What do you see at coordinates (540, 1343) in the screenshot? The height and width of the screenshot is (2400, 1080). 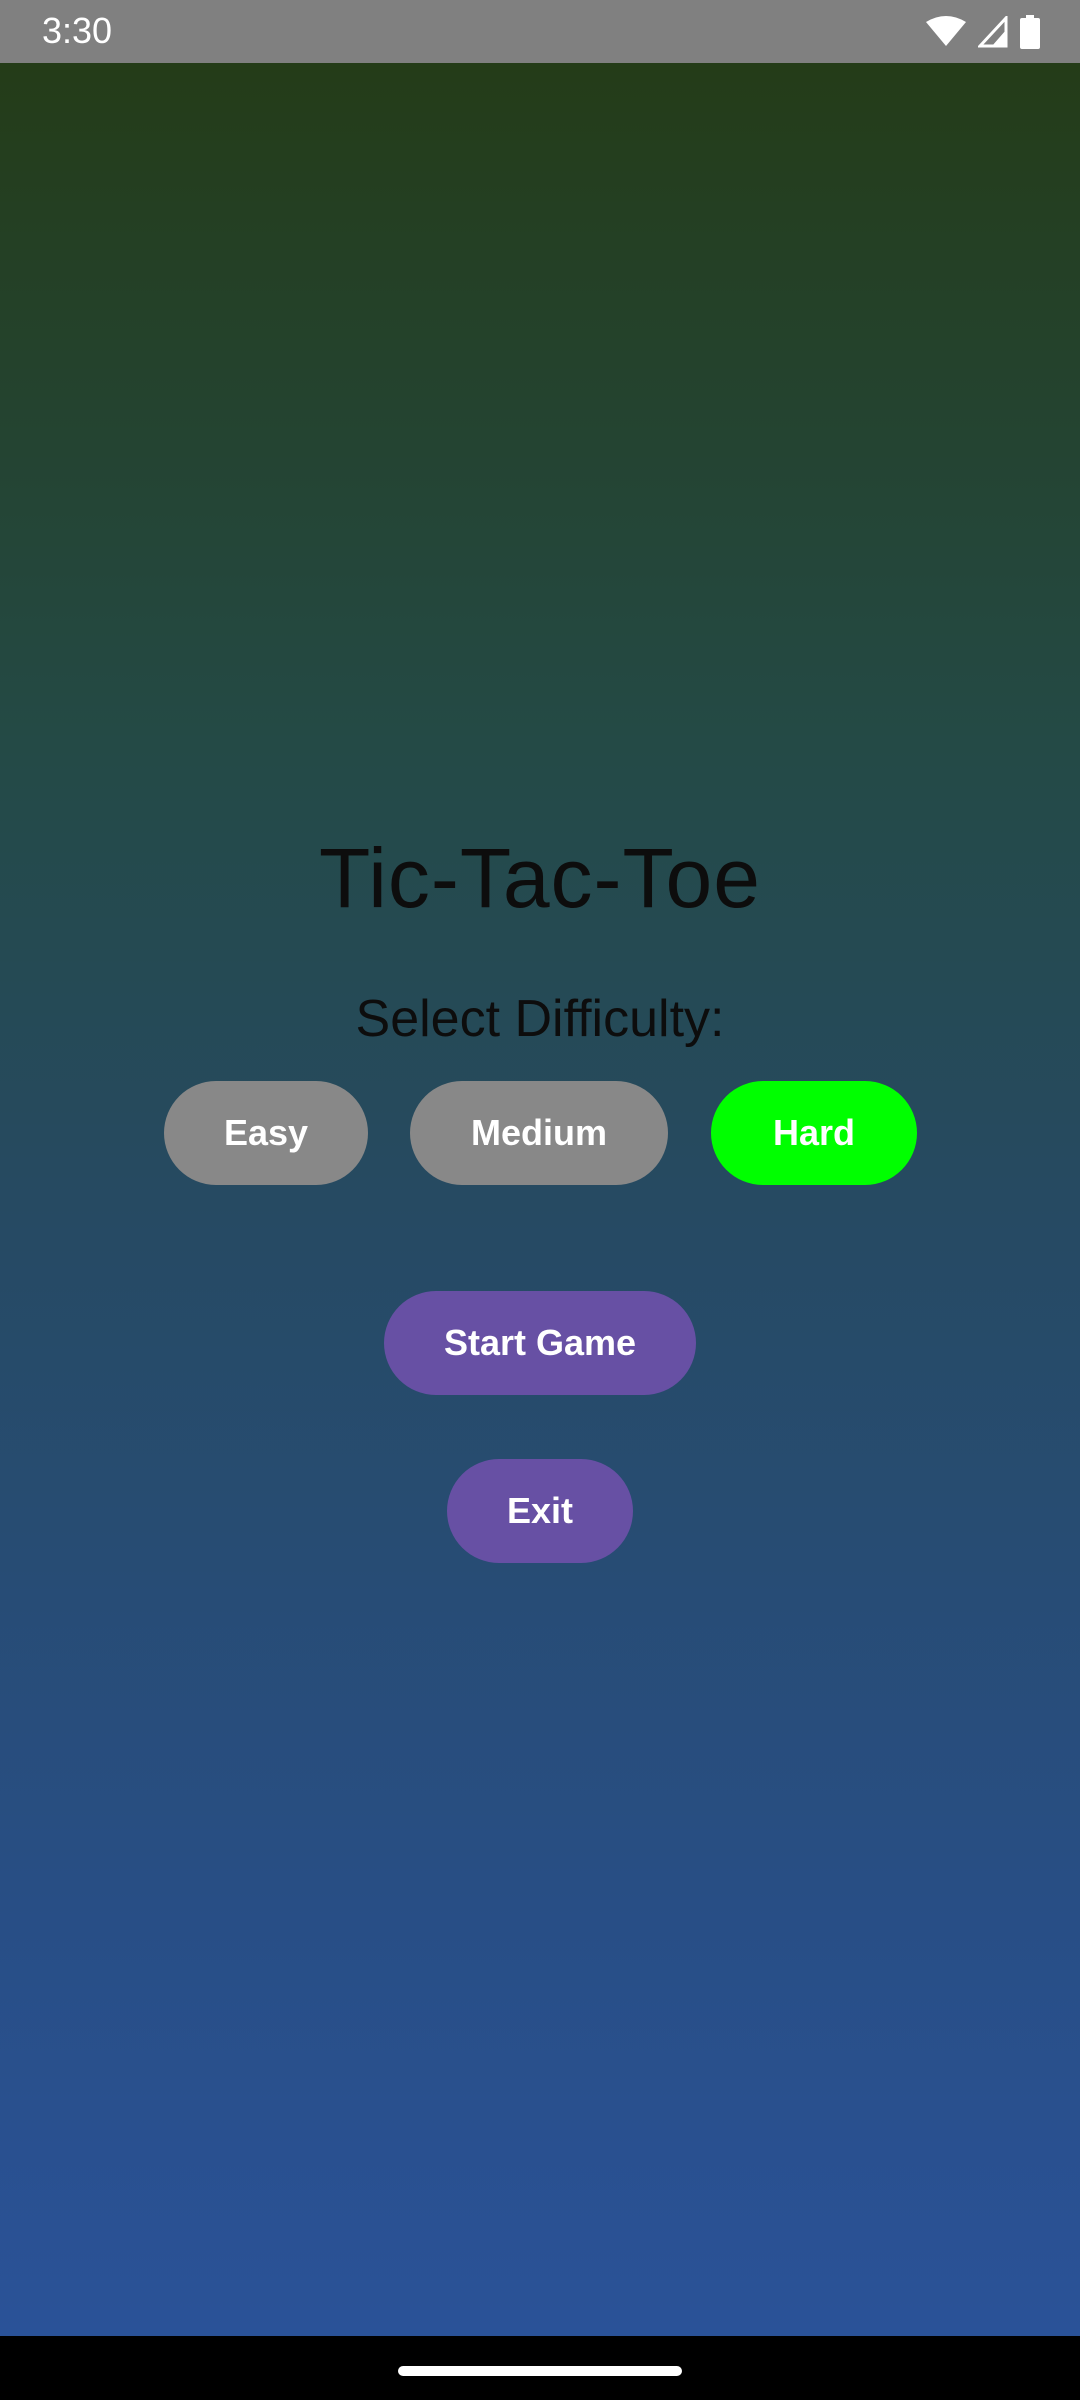 I see `start-game-button: Start Game` at bounding box center [540, 1343].